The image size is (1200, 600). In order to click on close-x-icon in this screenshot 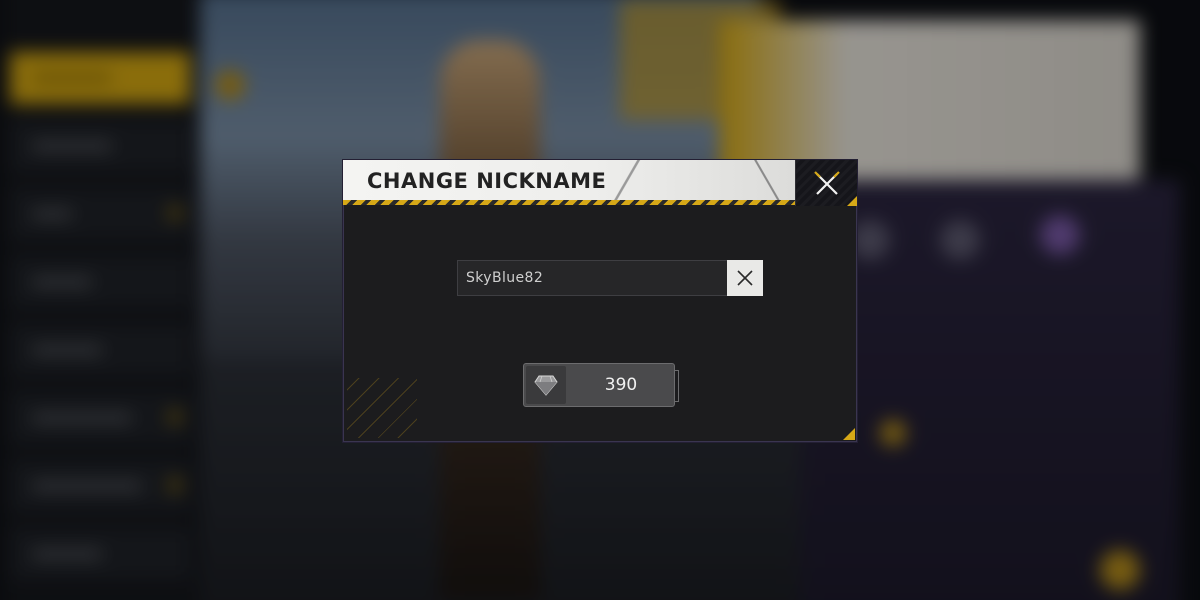, I will do `click(827, 183)`.